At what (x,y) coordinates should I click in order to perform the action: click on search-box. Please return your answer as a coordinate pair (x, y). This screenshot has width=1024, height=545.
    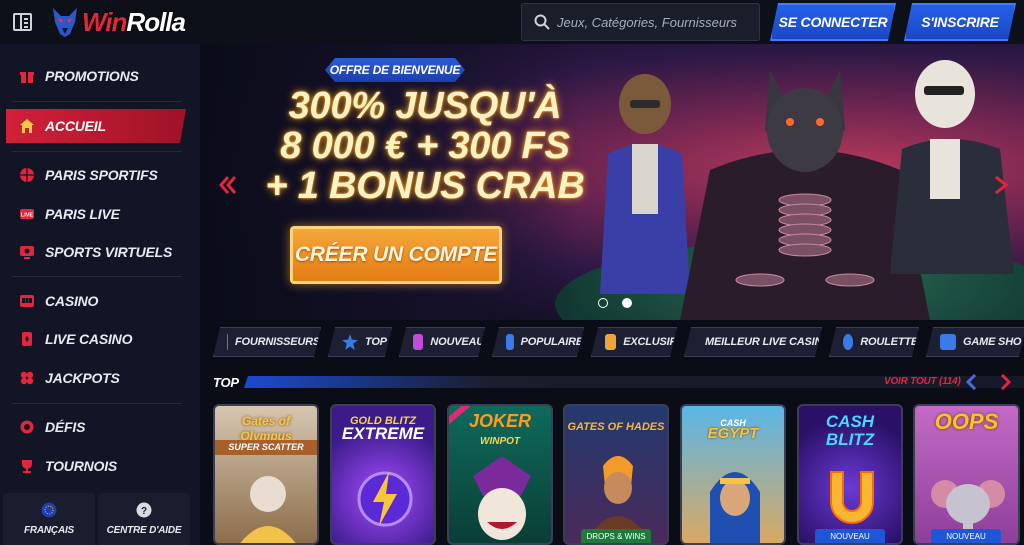
    Looking at the image, I should click on (640, 22).